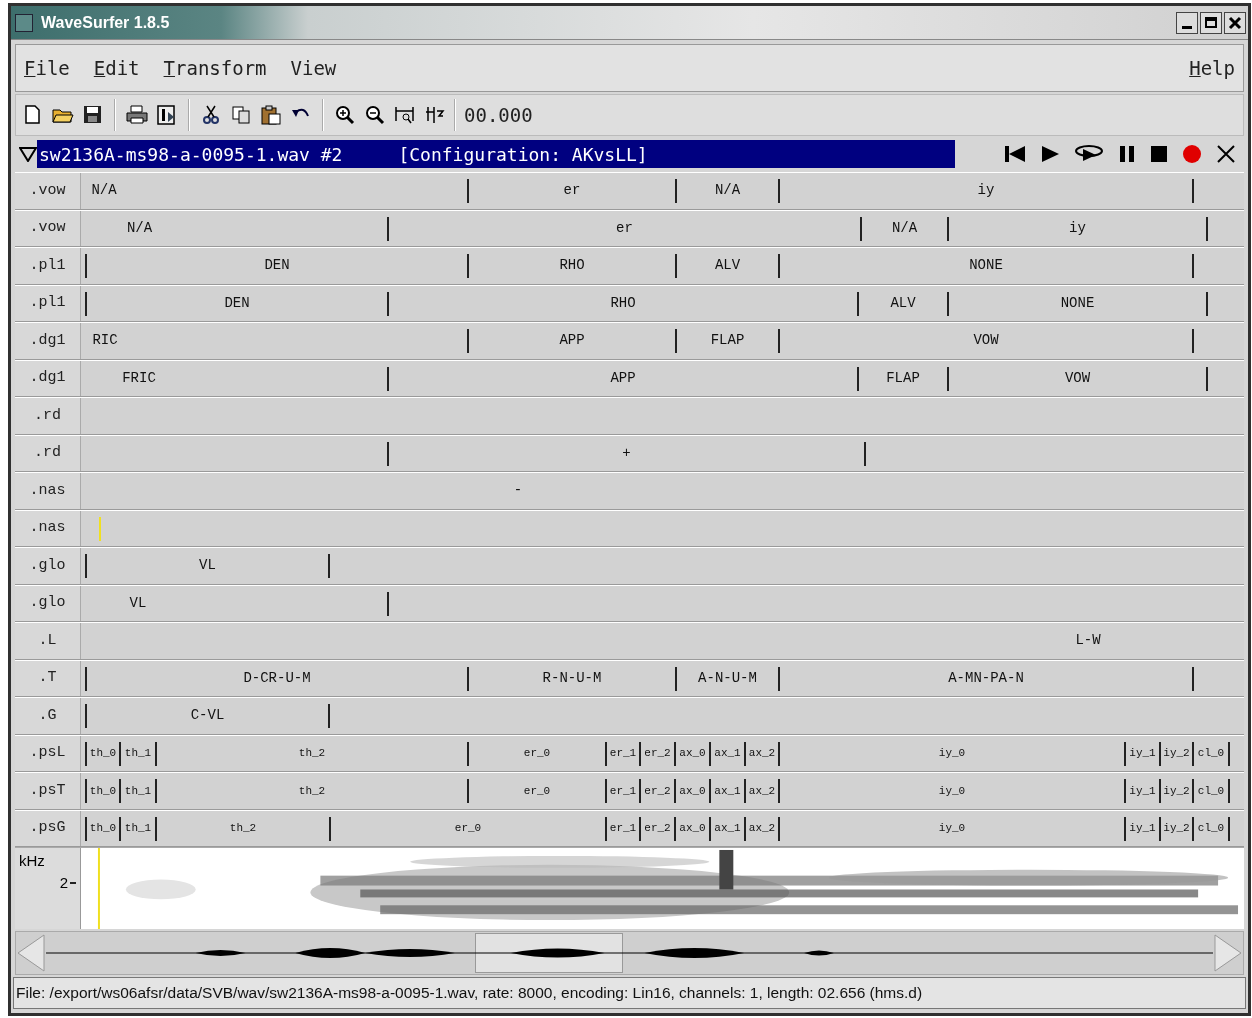 Image resolution: width=1252 pixels, height=1018 pixels. Describe the element at coordinates (271, 115) in the screenshot. I see `paste-icon` at that location.